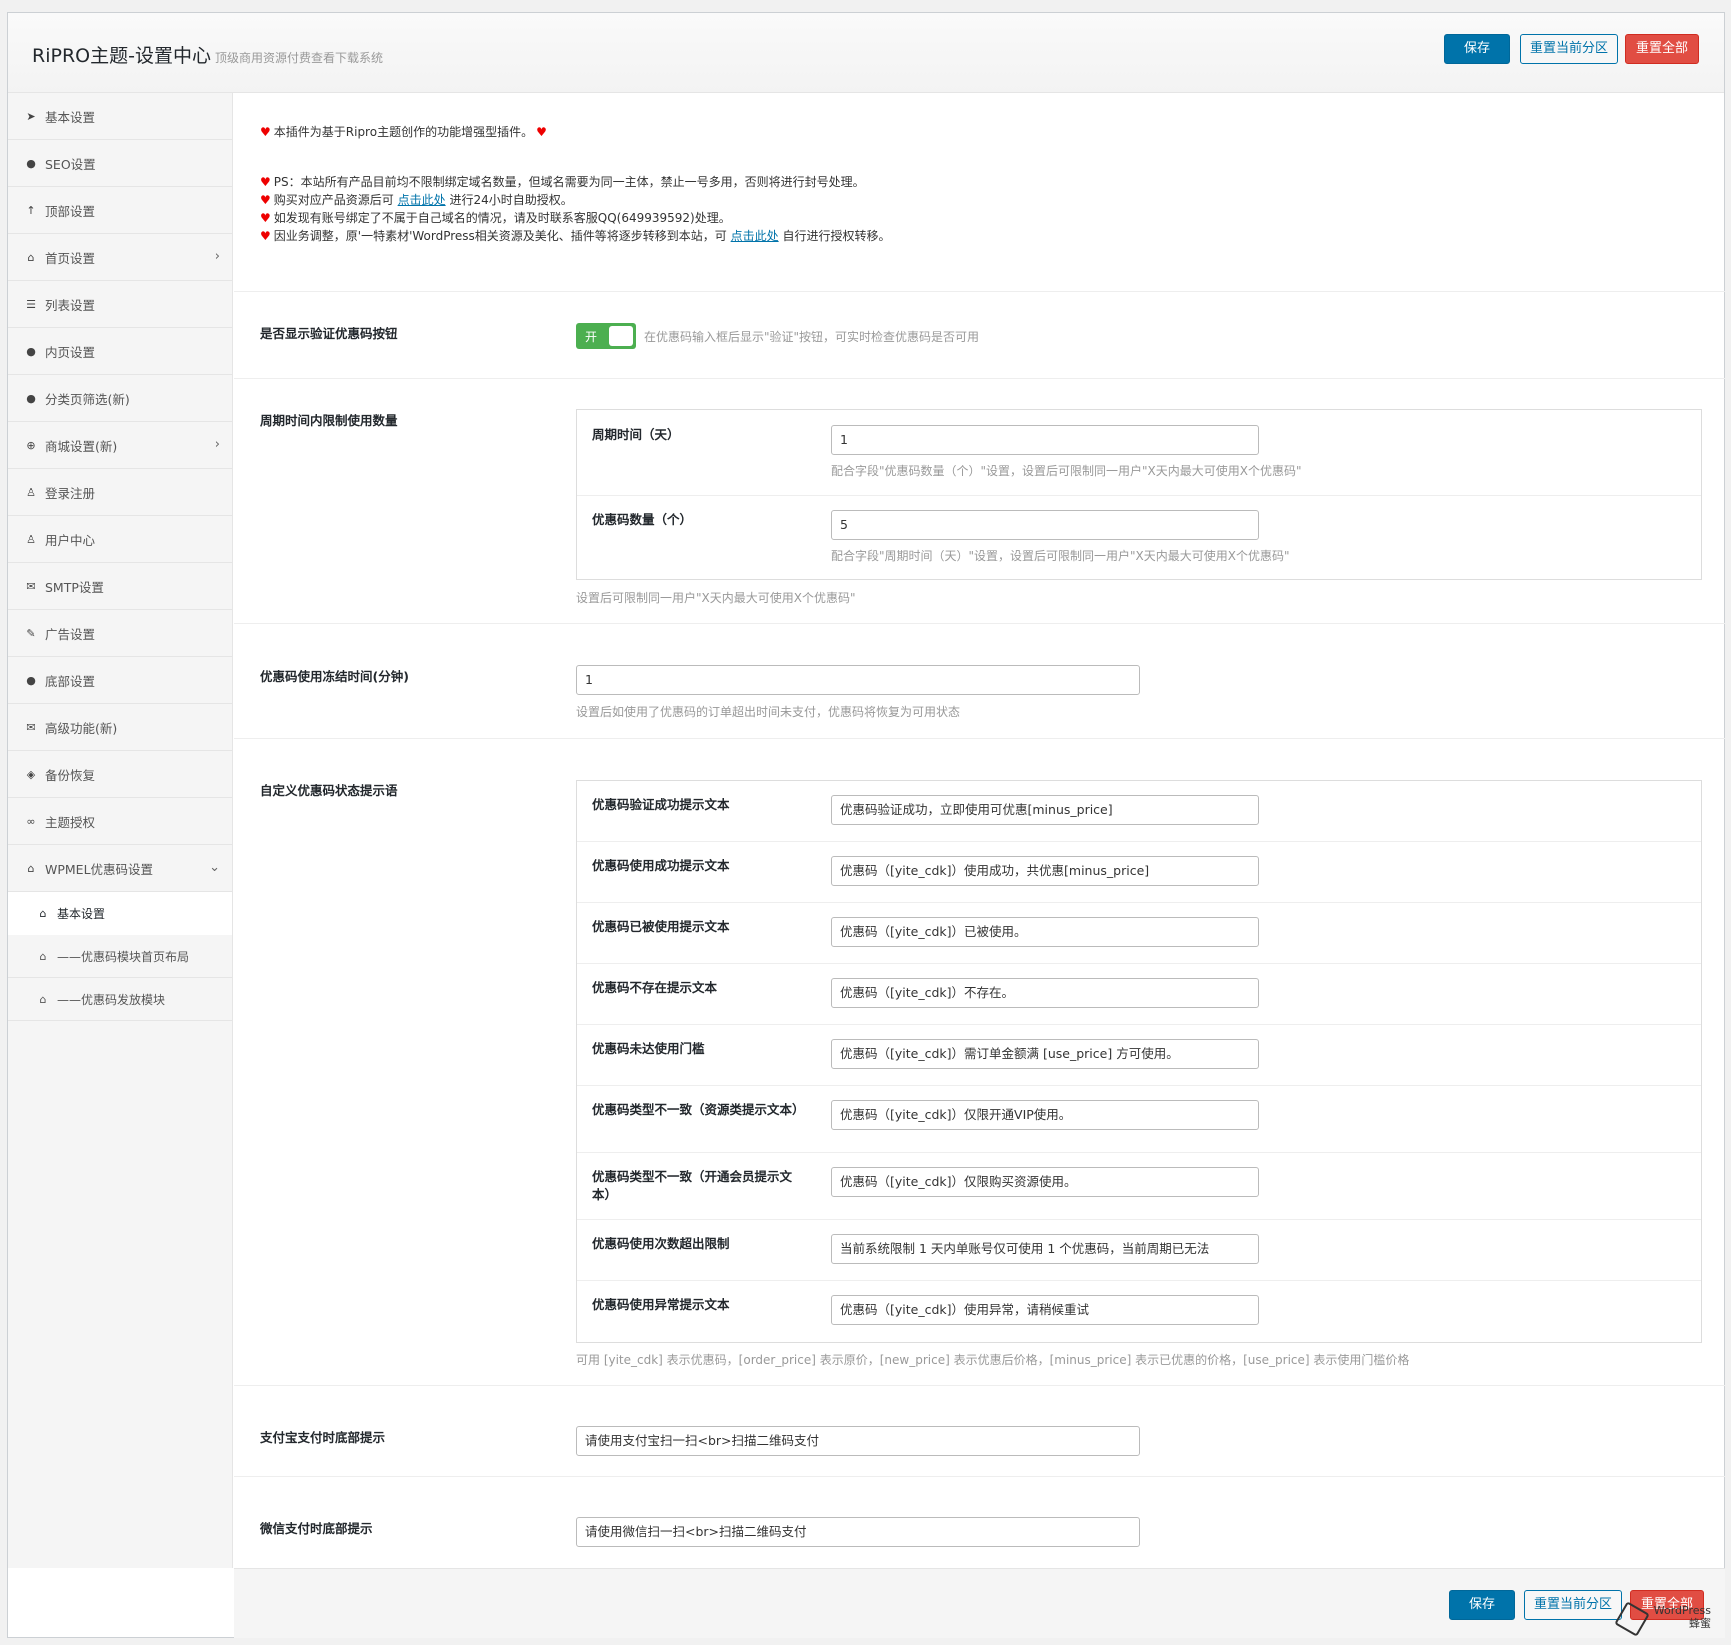 The image size is (1731, 1645). Describe the element at coordinates (405, 131) in the screenshot. I see `notice-line: ♥ 本插件为基于Ripro主题创作的功能增强型插件。 ♥` at that location.